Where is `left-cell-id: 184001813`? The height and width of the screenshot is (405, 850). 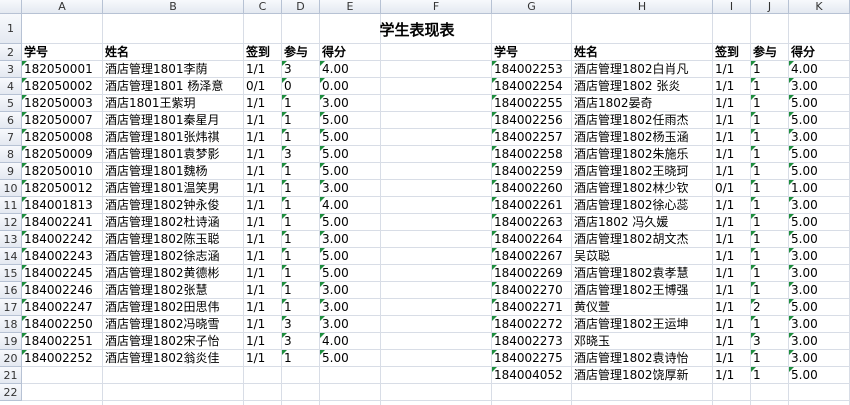 left-cell-id: 184001813 is located at coordinates (62, 205).